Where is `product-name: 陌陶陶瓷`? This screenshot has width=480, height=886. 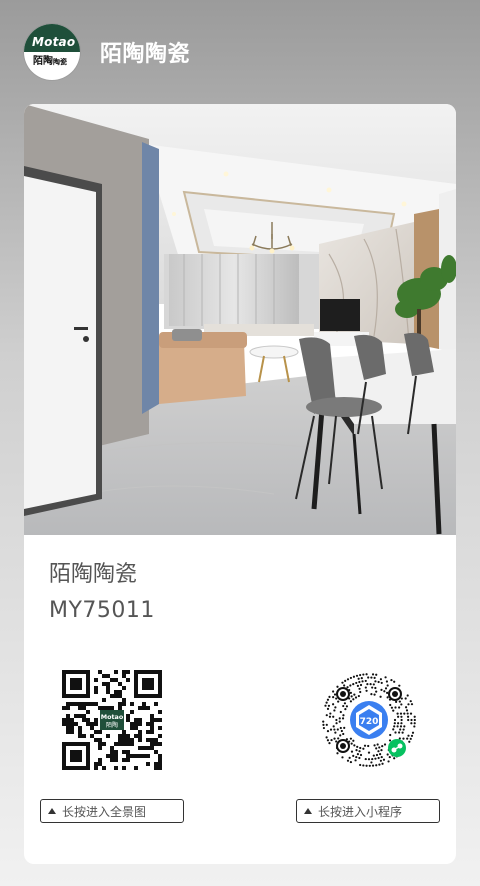
product-name: 陌陶陶瓷 is located at coordinates (93, 574).